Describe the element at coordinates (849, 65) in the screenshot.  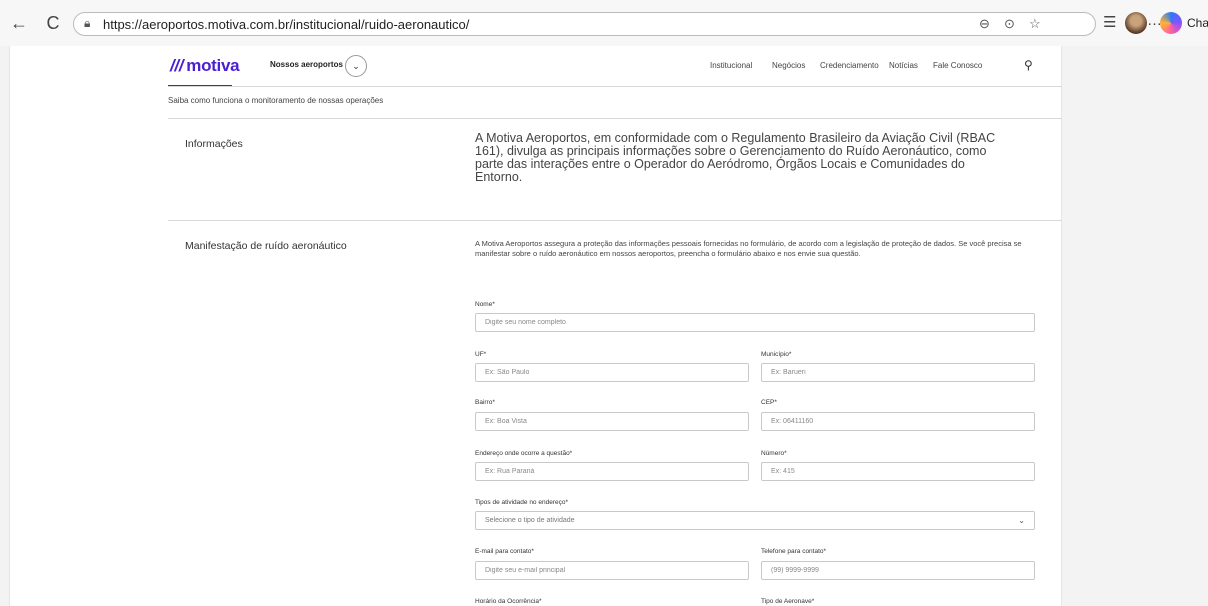
I see `menu-item-credenciamento: Credenciamento` at that location.